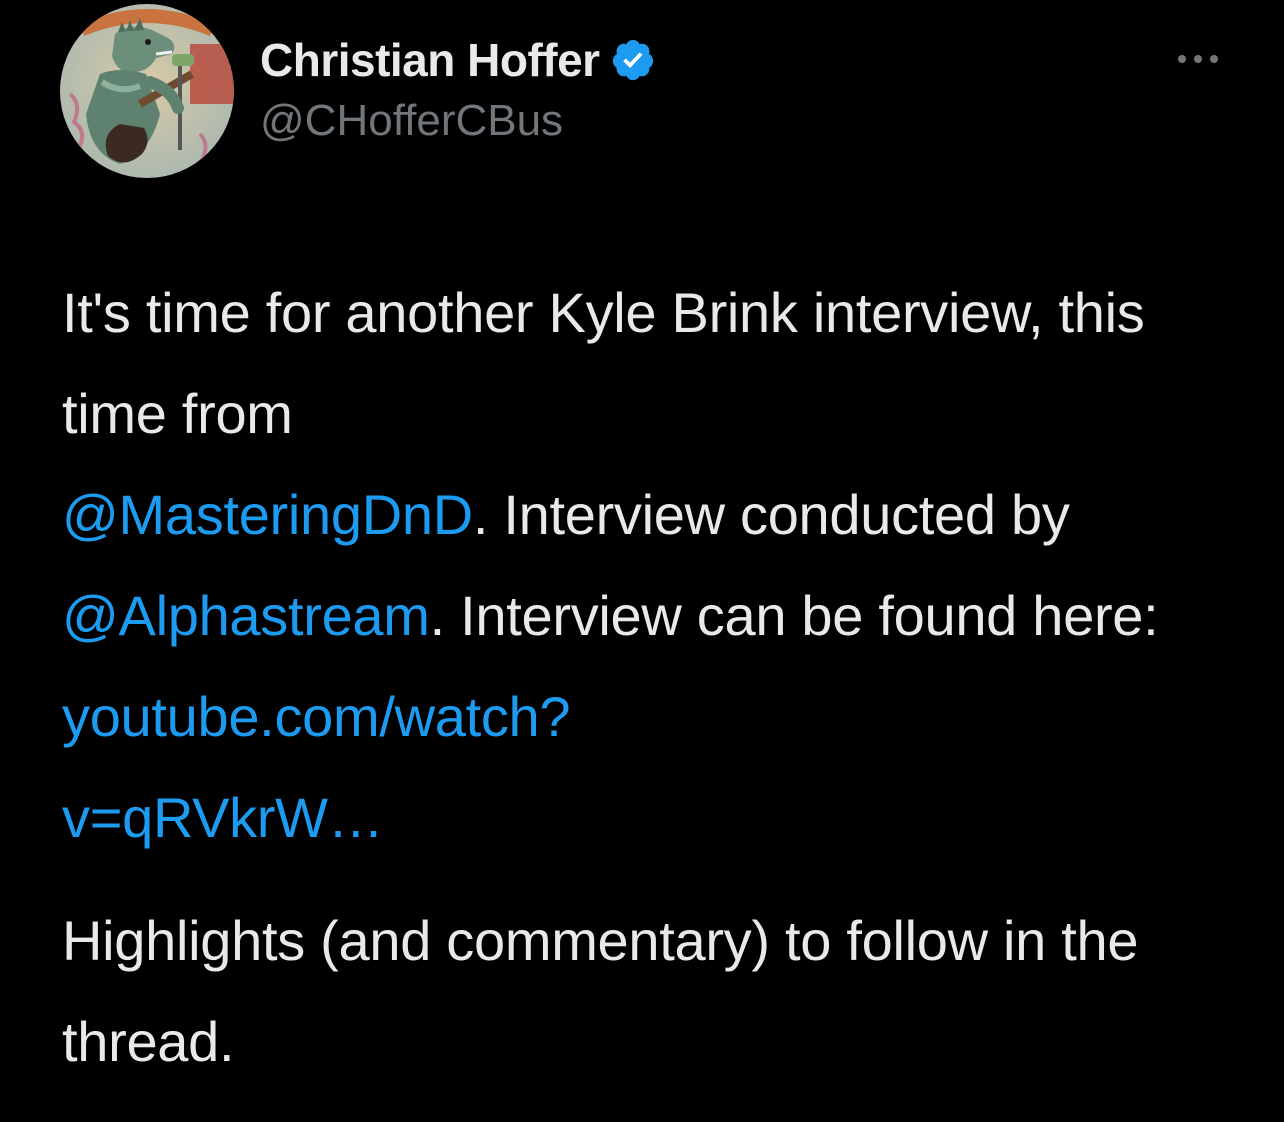  Describe the element at coordinates (633, 60) in the screenshot. I see `verified-badge-icon` at that location.